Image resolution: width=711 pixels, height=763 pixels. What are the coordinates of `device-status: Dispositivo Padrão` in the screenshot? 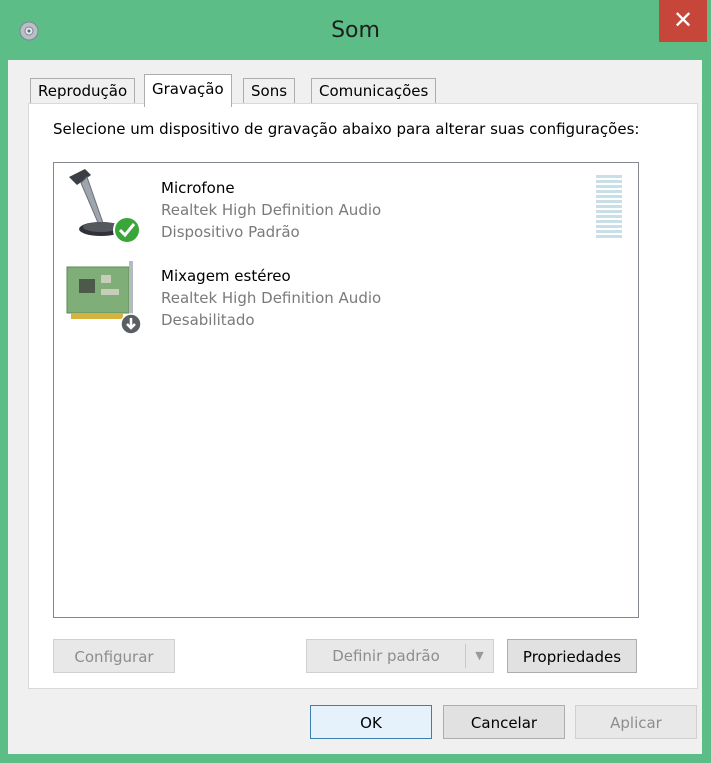 It's located at (230, 232).